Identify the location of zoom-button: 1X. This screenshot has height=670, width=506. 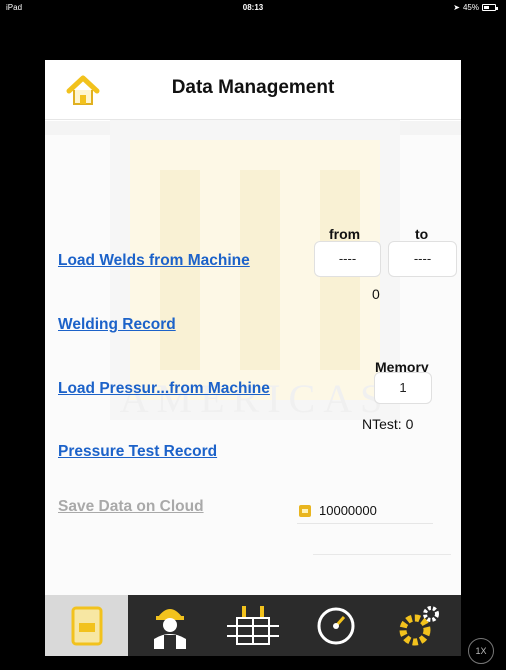
(481, 651).